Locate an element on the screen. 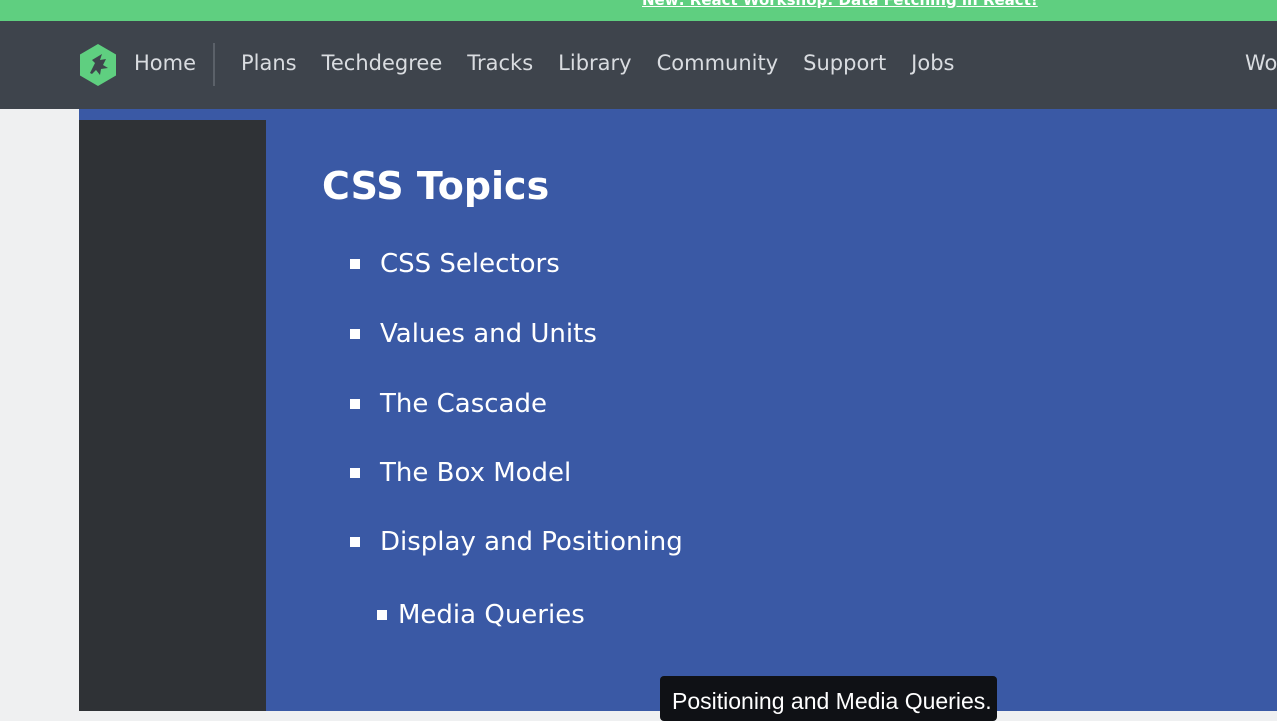 This screenshot has height=721, width=1277. nav-plans: Plans is located at coordinates (269, 63).